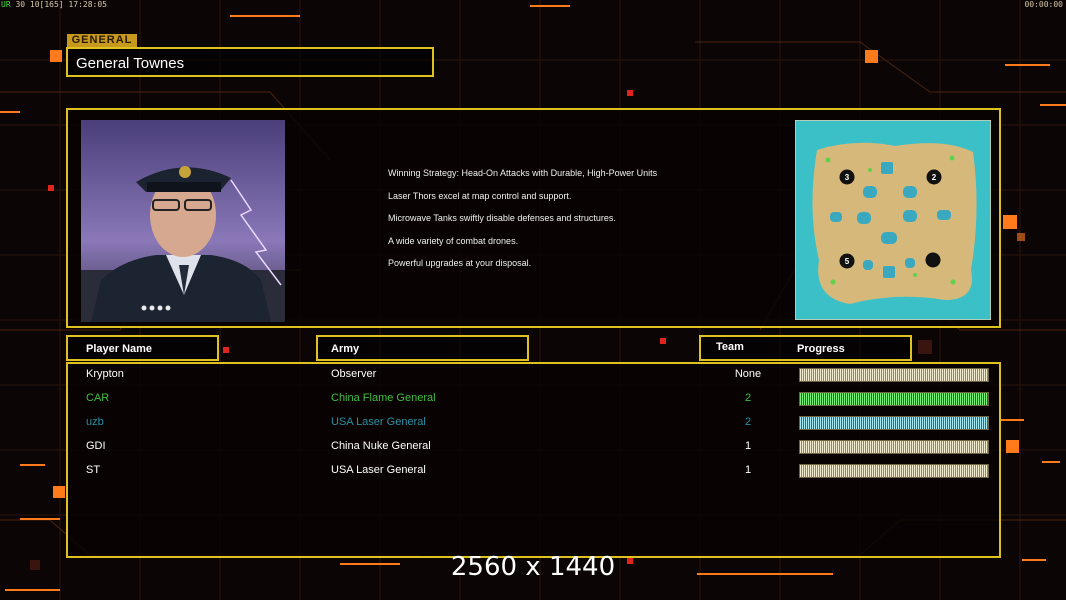 The width and height of the screenshot is (1066, 600). What do you see at coordinates (453, 240) in the screenshot?
I see `strategy-line: A wide variety of combat drones.` at bounding box center [453, 240].